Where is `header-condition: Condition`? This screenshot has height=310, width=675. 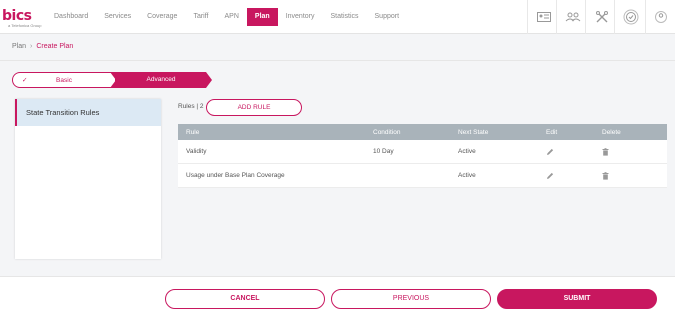 header-condition: Condition is located at coordinates (387, 132).